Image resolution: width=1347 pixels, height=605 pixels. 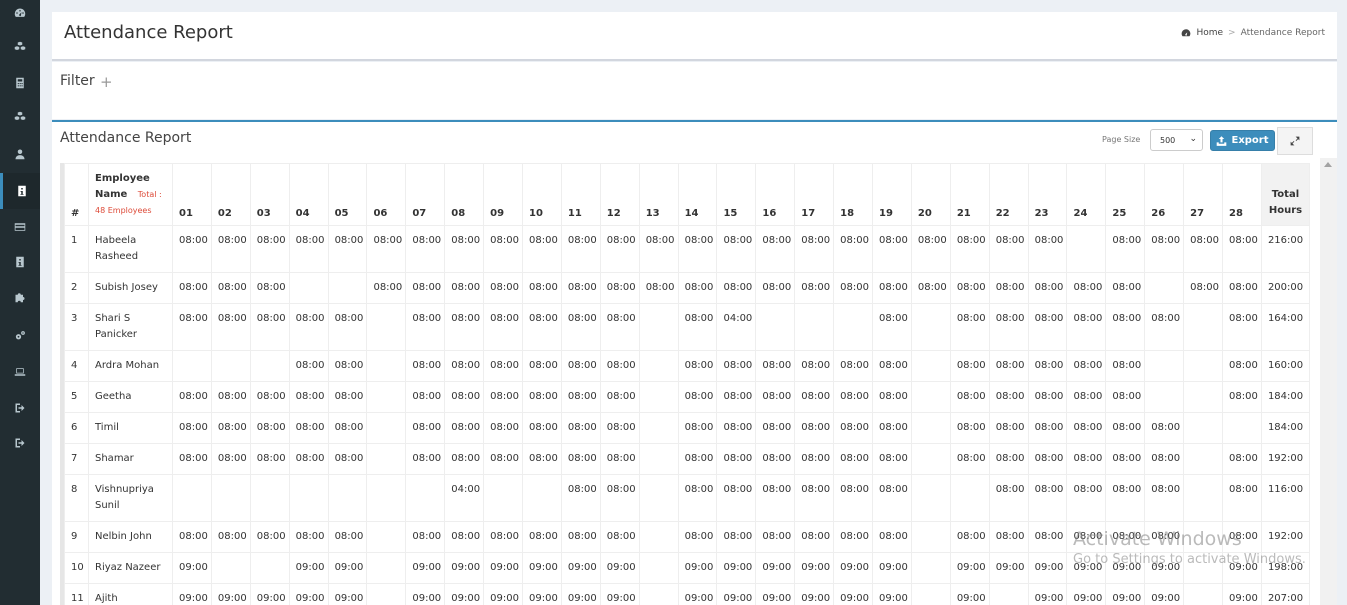 I want to click on column-header-day: 14, so click(x=697, y=194).